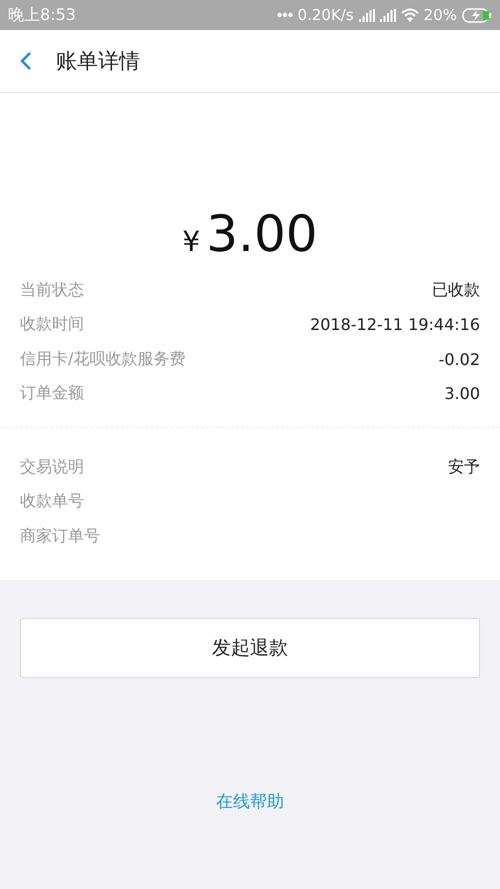  Describe the element at coordinates (52, 325) in the screenshot. I see `field-label: 收款时间` at that location.